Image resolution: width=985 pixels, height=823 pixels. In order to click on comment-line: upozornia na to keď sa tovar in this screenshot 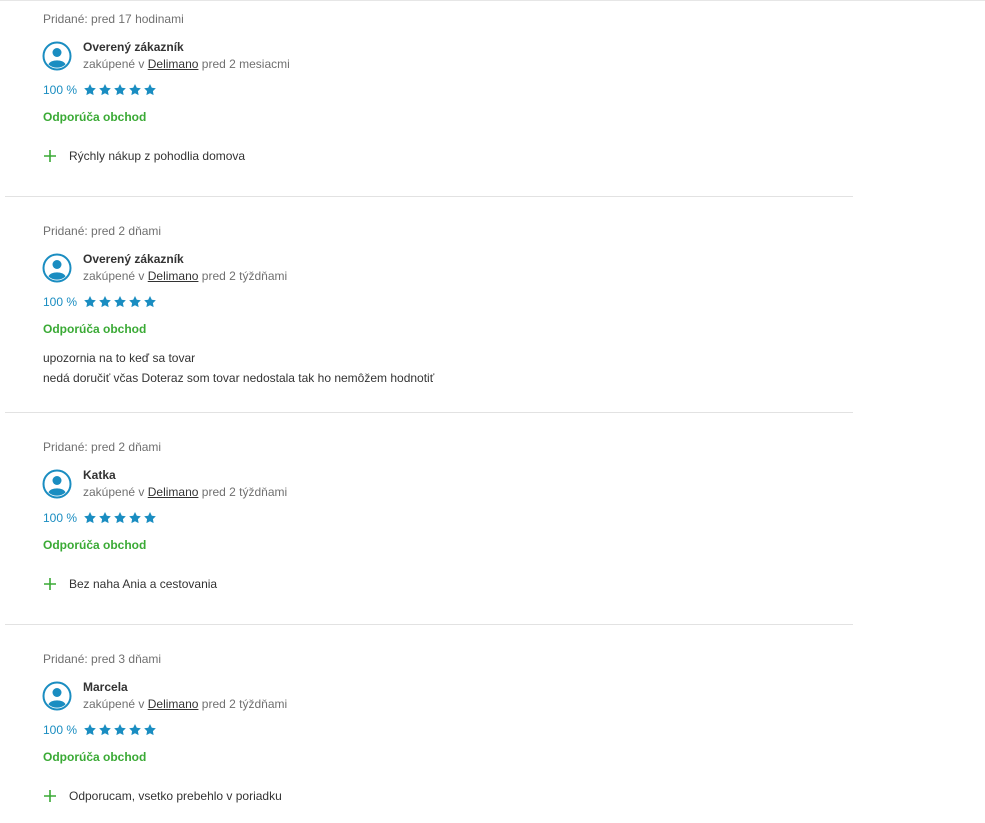, I will do `click(119, 358)`.